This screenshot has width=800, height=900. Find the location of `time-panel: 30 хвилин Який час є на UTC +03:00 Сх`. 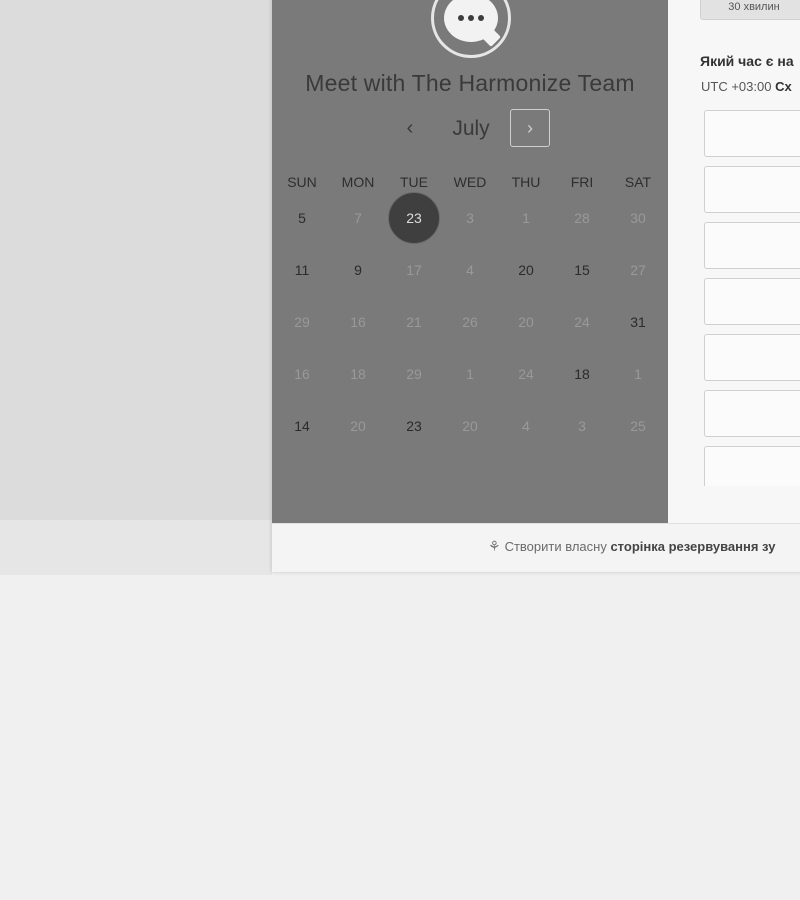

time-panel: 30 хвилин Який час є на UTC +03:00 Сх is located at coordinates (734, 261).